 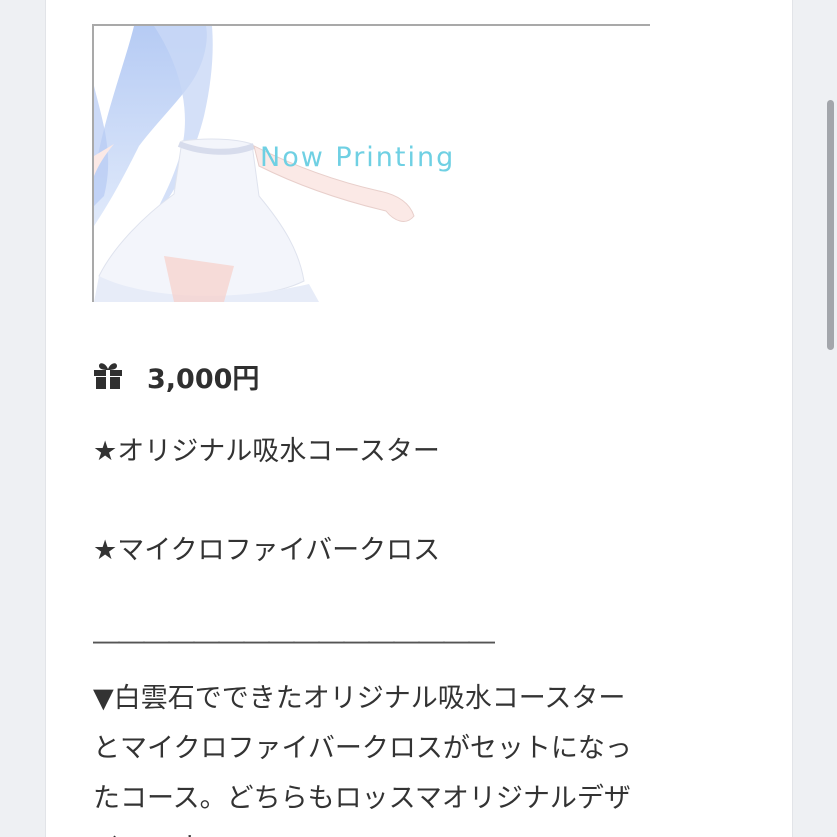 I want to click on now-printing-caption: Now Printing, so click(x=358, y=157).